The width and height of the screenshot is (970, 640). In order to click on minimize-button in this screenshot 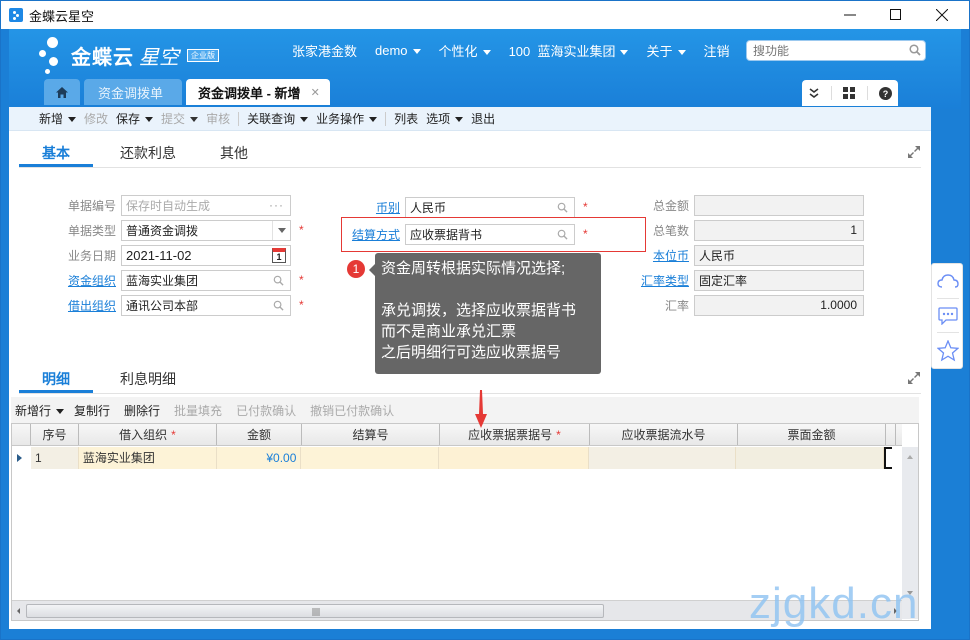, I will do `click(850, 15)`.